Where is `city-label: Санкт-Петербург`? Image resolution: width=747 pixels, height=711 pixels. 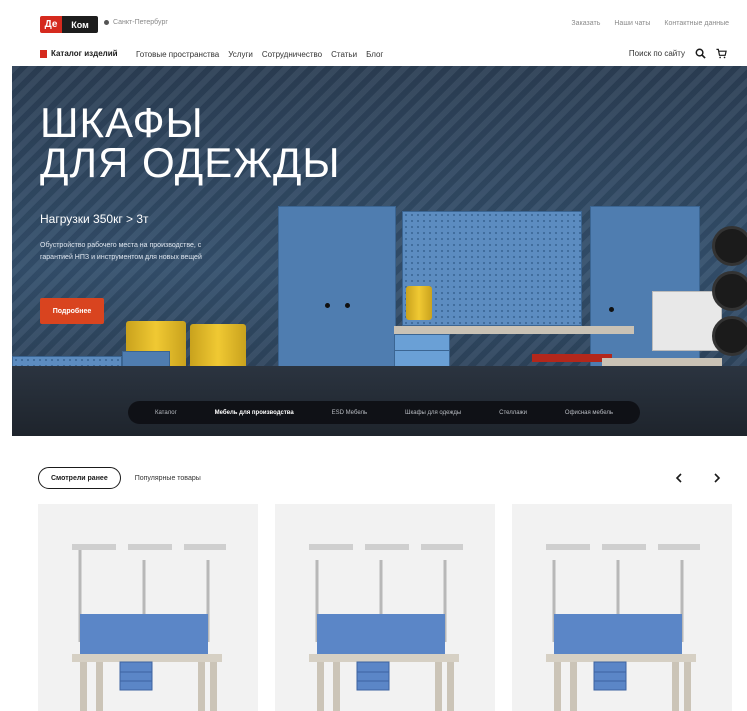
city-label: Санкт-Петербург is located at coordinates (140, 22).